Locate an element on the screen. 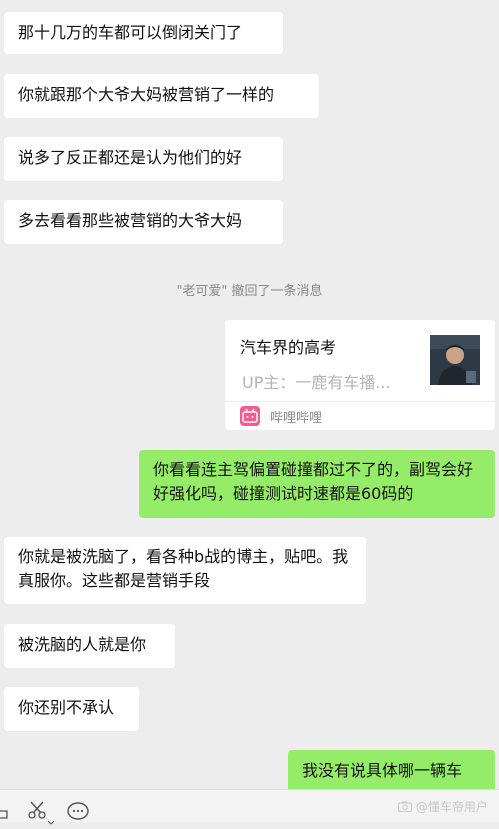 Image resolution: width=499 pixels, height=829 pixels. chat-bubble-icon is located at coordinates (78, 813).